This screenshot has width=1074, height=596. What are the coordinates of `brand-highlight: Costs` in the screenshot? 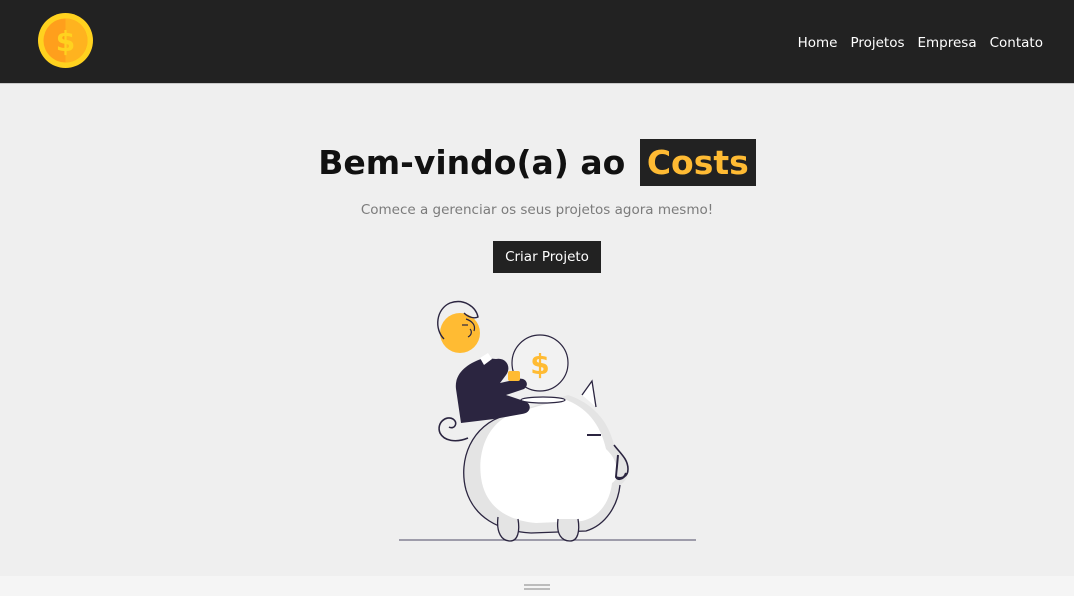 It's located at (697, 162).